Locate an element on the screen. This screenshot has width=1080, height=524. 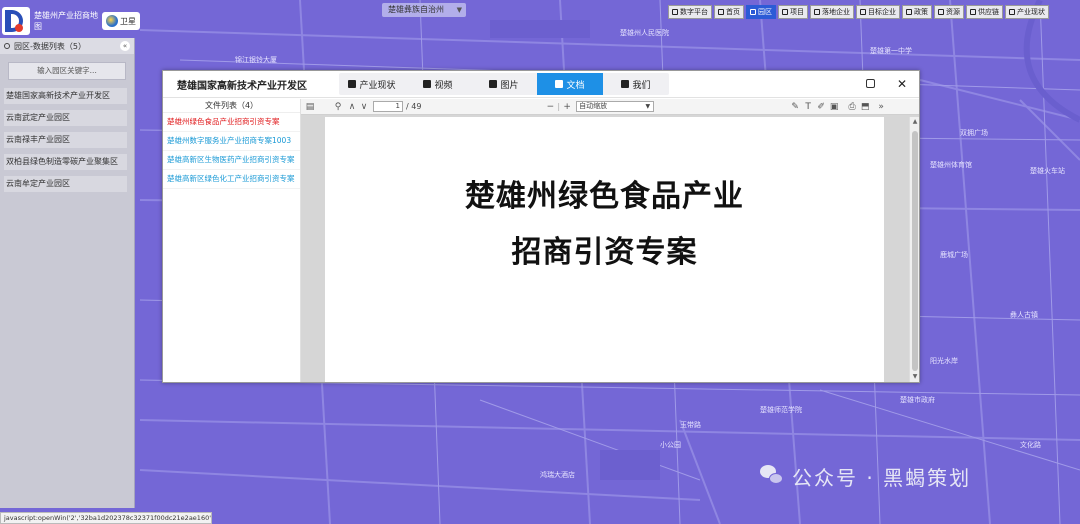
resource-icon is located at coordinates (941, 12).